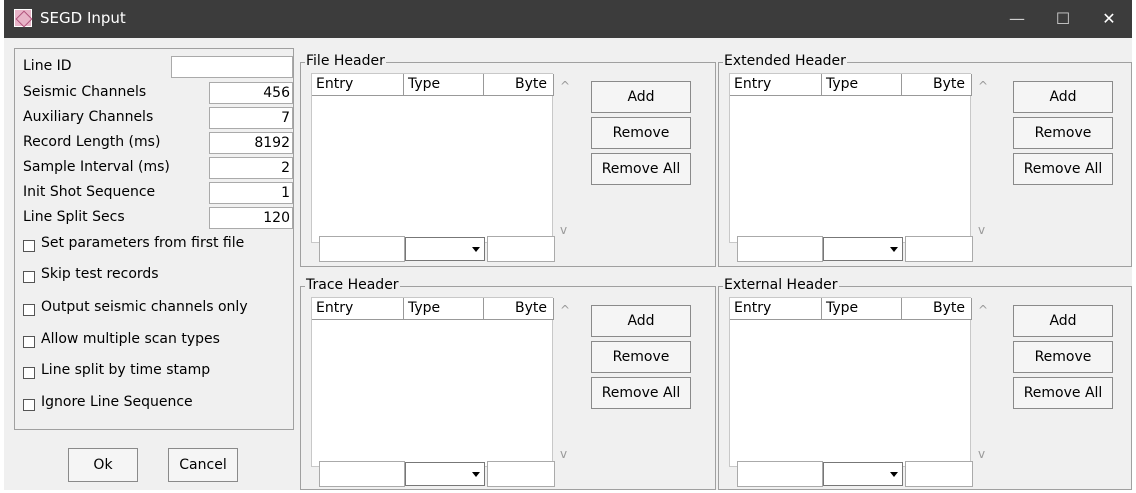 Image resolution: width=1136 pixels, height=493 pixels. I want to click on line-id-input, so click(232, 67).